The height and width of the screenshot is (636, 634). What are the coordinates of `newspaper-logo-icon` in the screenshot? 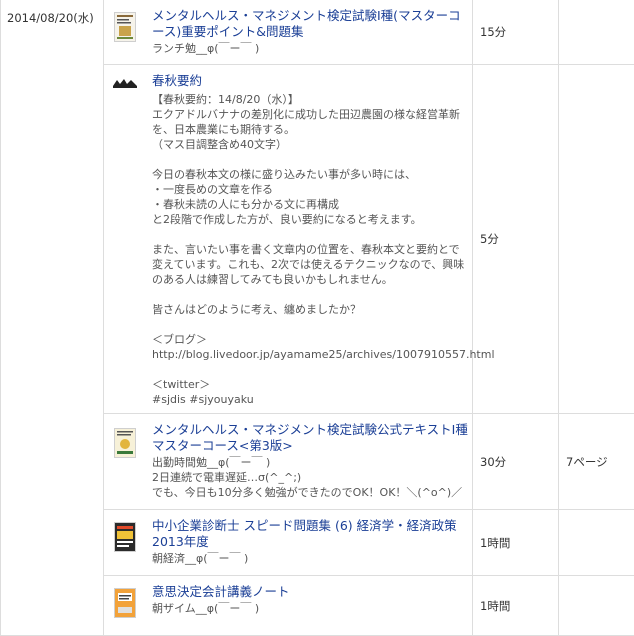 It's located at (125, 84).